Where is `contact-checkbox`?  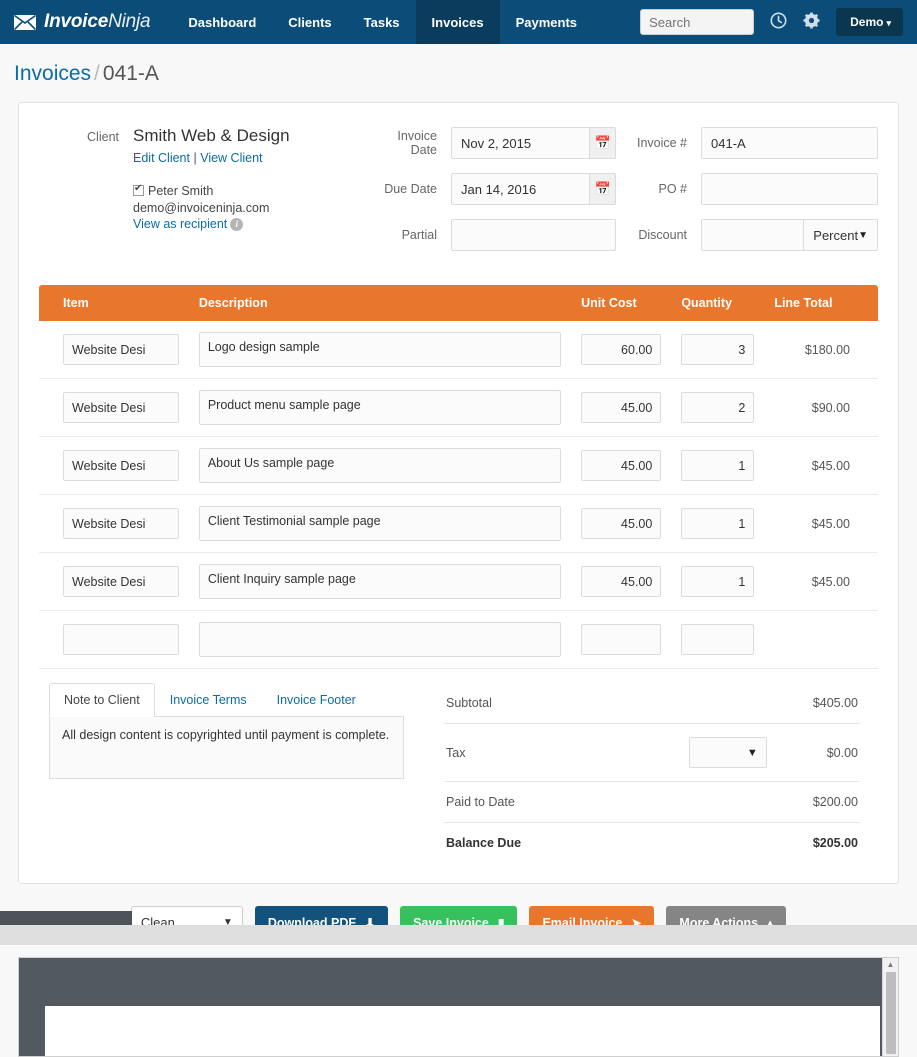 contact-checkbox is located at coordinates (138, 189).